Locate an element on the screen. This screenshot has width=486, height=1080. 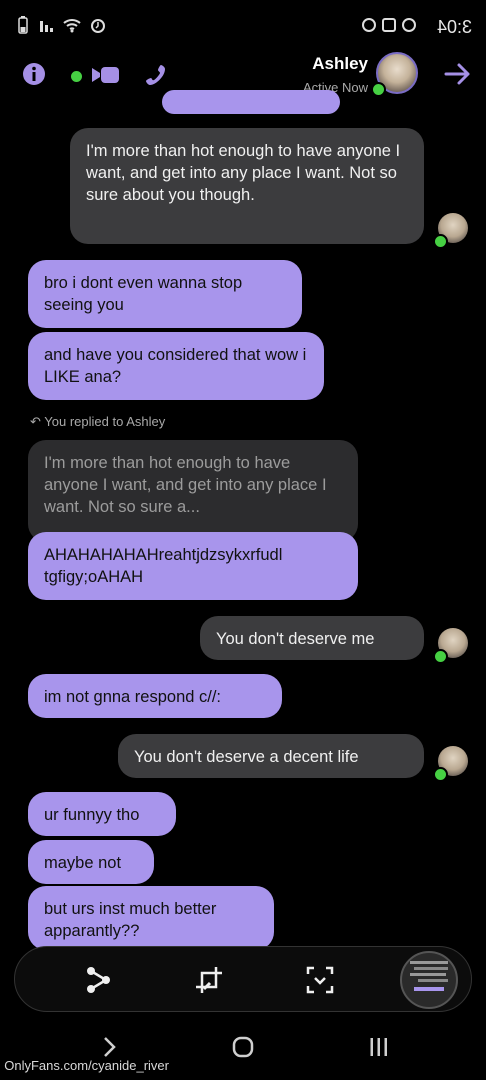
video-online-dot is located at coordinates (76, 76).